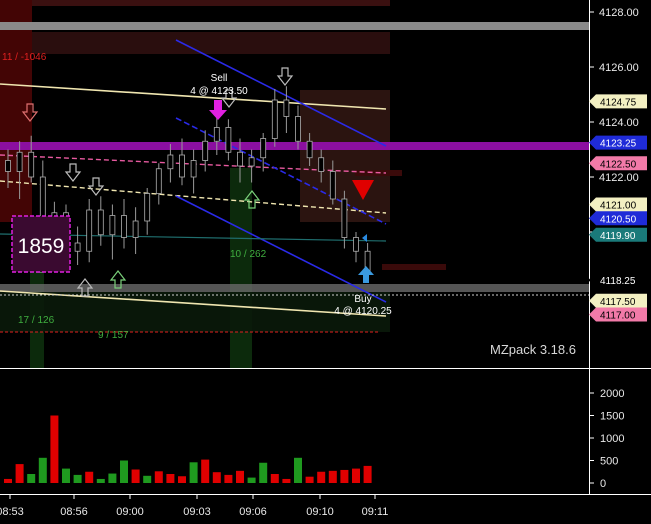 The height and width of the screenshot is (524, 651). I want to click on session-pnl-label: 11 / -1046, so click(24, 57).